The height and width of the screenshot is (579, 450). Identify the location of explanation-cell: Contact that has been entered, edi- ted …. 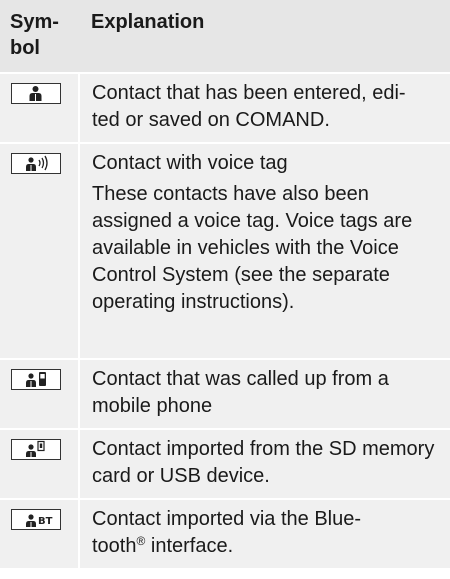
(264, 108).